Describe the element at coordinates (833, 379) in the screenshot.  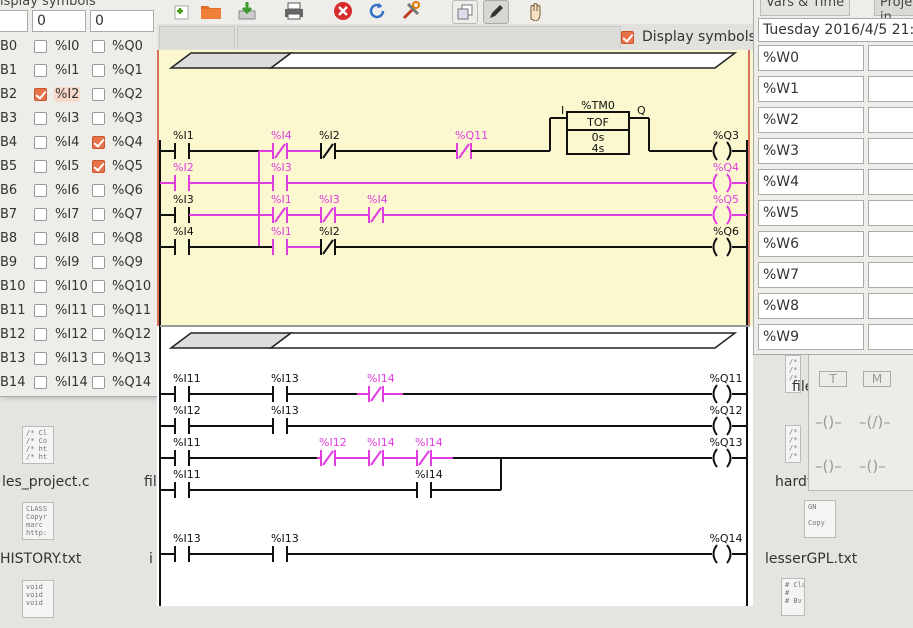
I see `timer-tool-button: T` at that location.